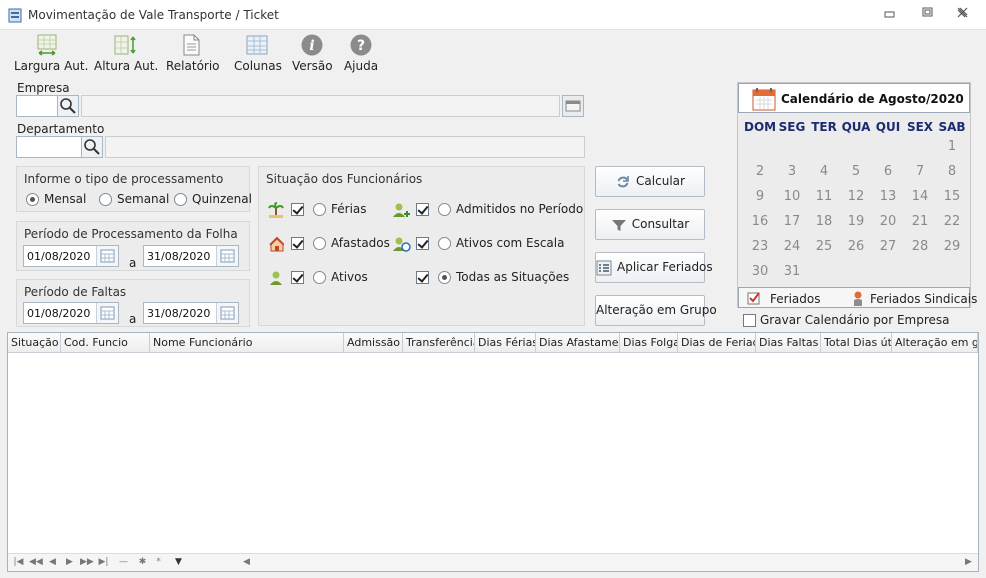 This screenshot has height=578, width=986. Describe the element at coordinates (422, 209) in the screenshot. I see `check-admitidos` at that location.